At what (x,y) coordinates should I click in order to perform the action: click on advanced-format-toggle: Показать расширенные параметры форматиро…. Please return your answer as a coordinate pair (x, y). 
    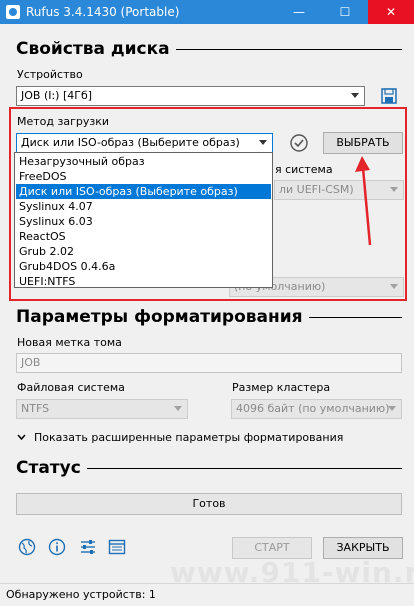
    Looking at the image, I should click on (186, 438).